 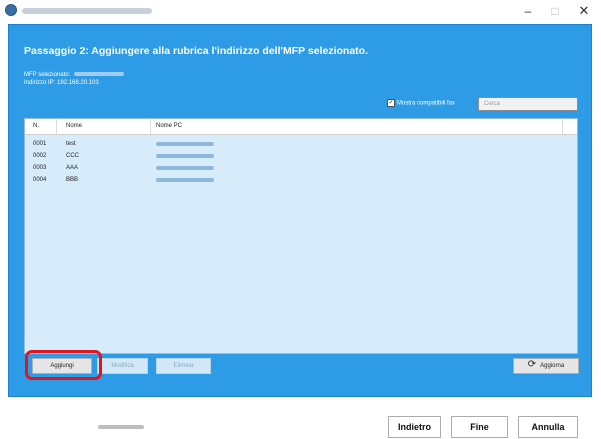 What do you see at coordinates (63, 365) in the screenshot?
I see `add-button-highlight` at bounding box center [63, 365].